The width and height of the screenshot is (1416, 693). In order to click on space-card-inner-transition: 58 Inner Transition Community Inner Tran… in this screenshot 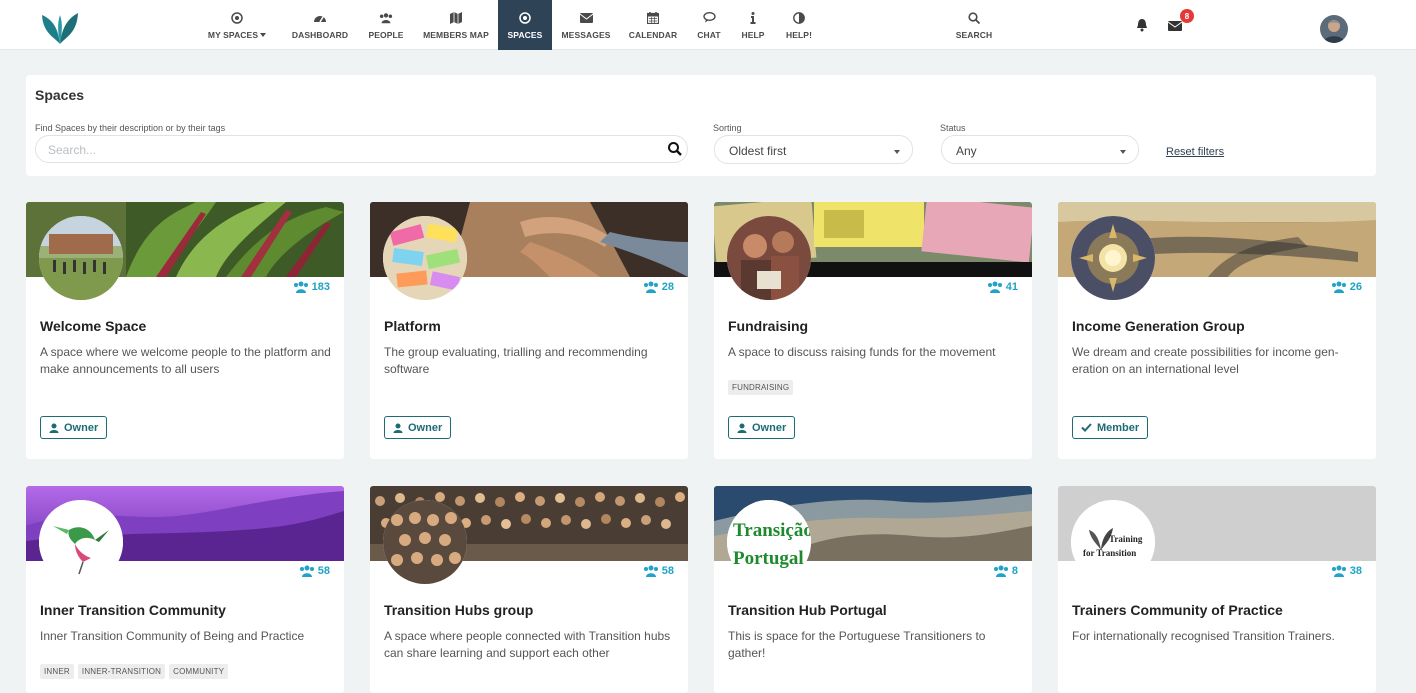, I will do `click(185, 589)`.